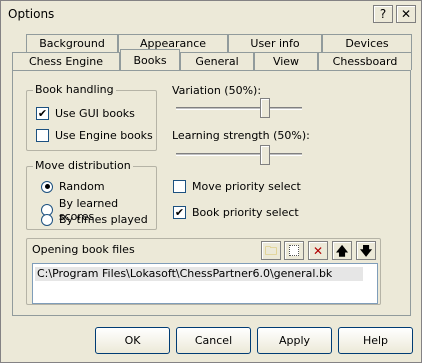 The image size is (422, 363). I want to click on tab-view: View, so click(286, 61).